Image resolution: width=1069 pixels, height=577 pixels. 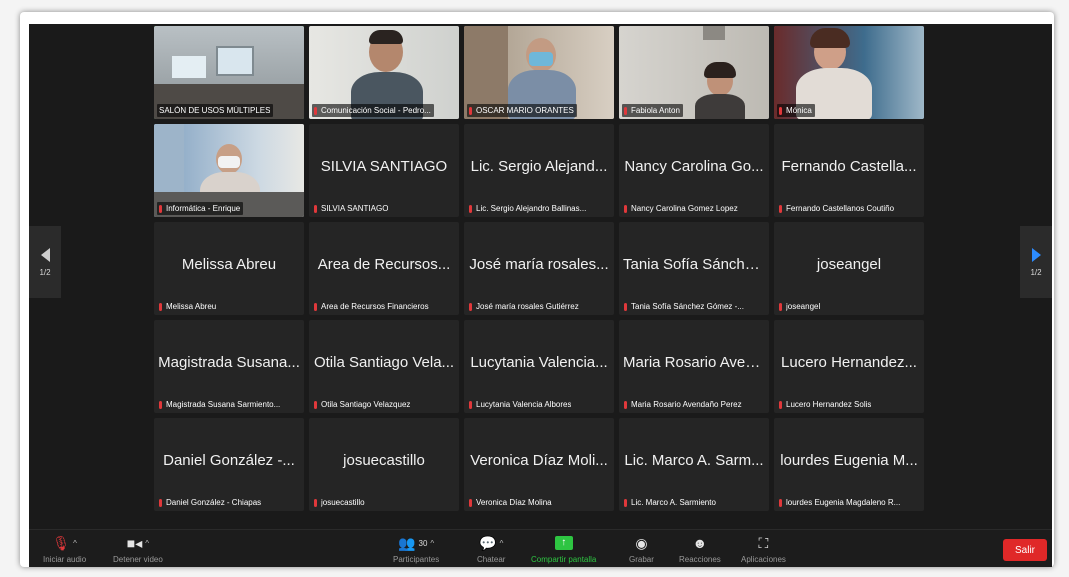 I want to click on participant-display-name: Melissa Abreu, so click(x=229, y=264).